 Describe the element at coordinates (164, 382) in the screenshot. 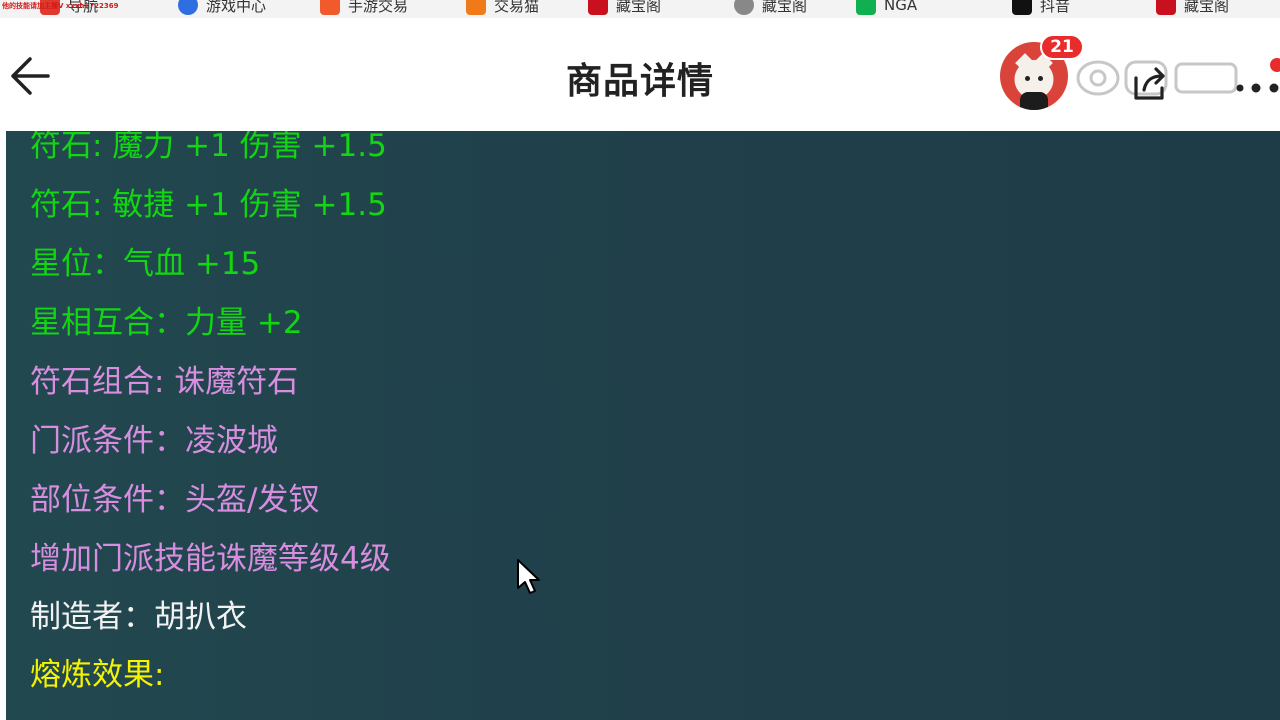

I see `attribute-line: 符石组合: 诛魔符石` at that location.